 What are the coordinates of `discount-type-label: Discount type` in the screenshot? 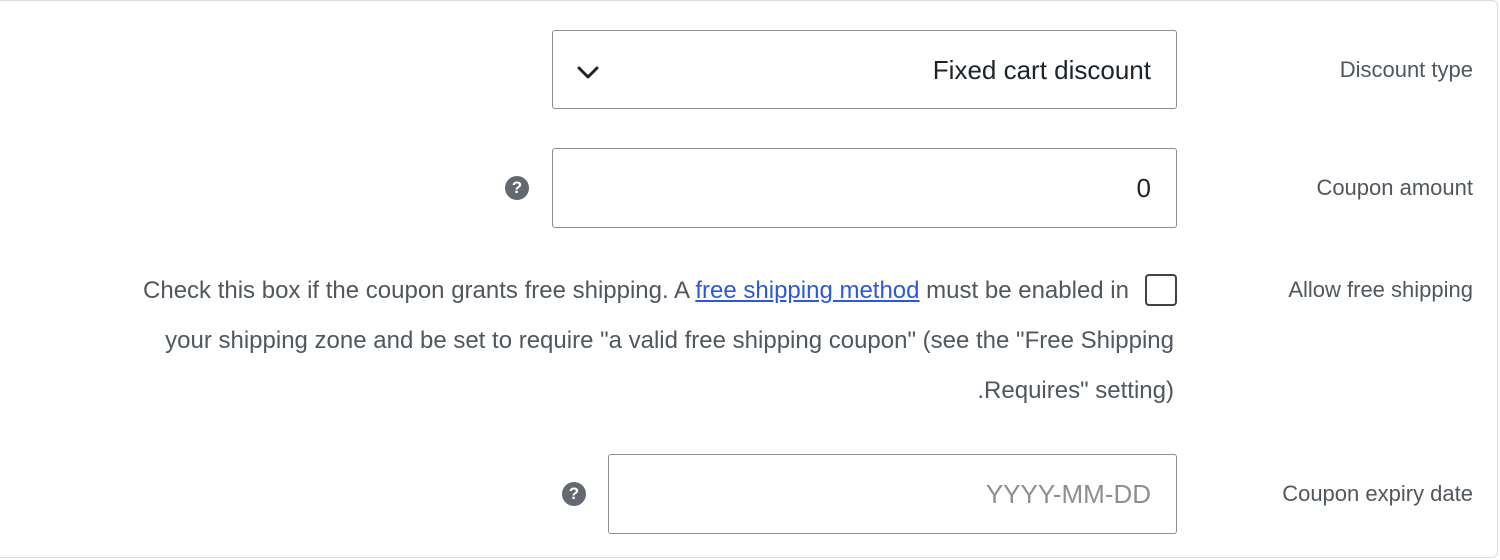 It's located at (1406, 69).